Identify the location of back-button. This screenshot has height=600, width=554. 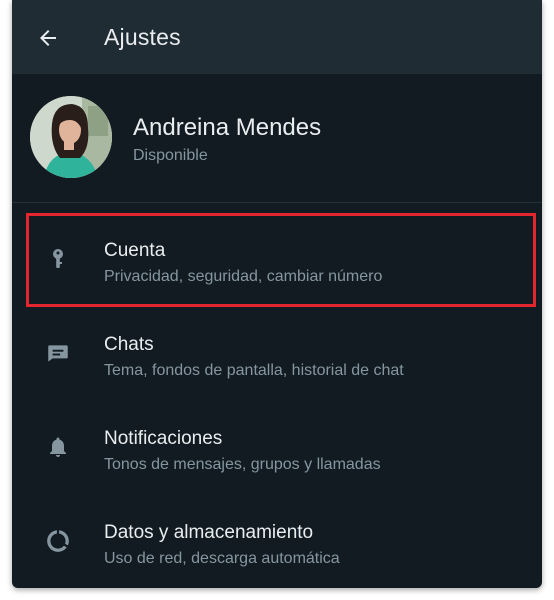
(48, 38).